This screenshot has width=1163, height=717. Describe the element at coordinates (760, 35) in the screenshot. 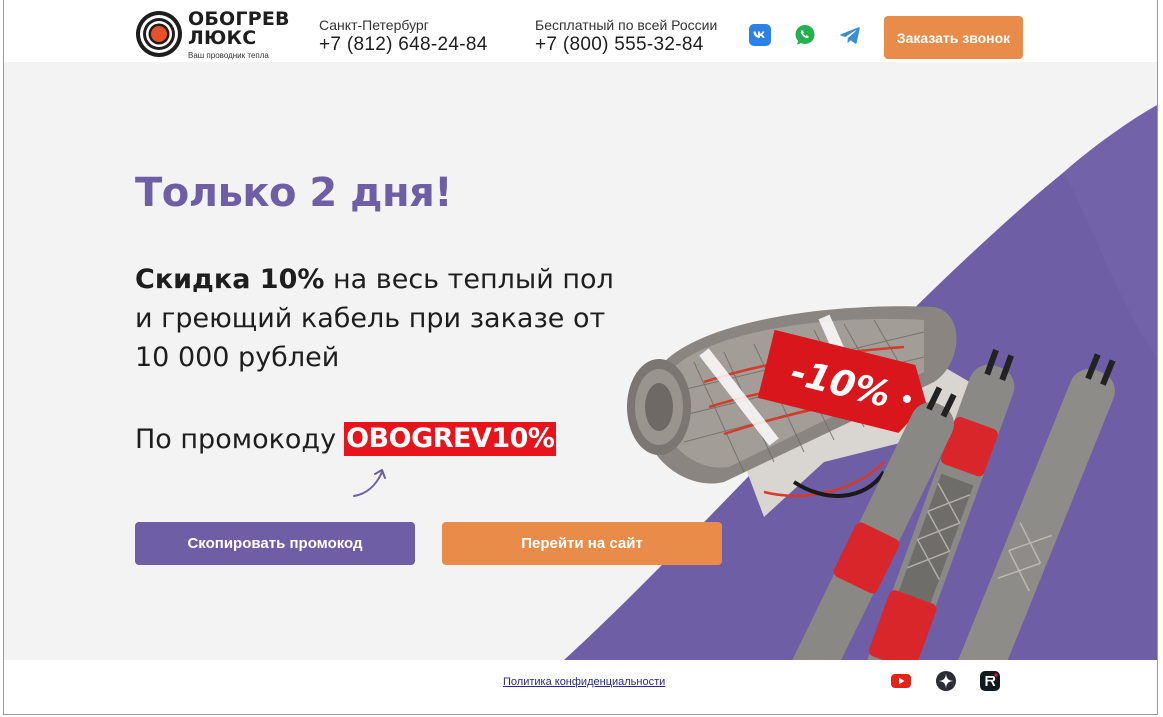

I see `vk-icon` at that location.